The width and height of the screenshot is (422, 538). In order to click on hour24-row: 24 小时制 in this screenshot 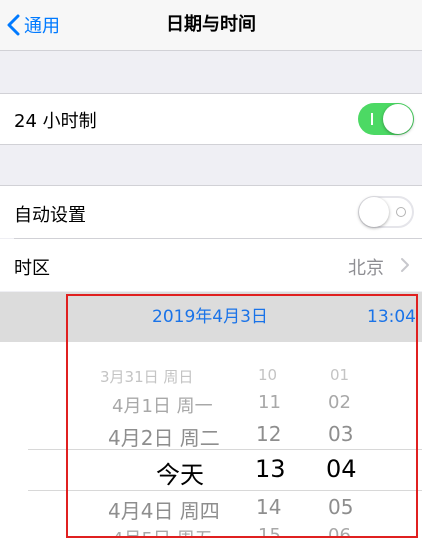, I will do `click(211, 119)`.